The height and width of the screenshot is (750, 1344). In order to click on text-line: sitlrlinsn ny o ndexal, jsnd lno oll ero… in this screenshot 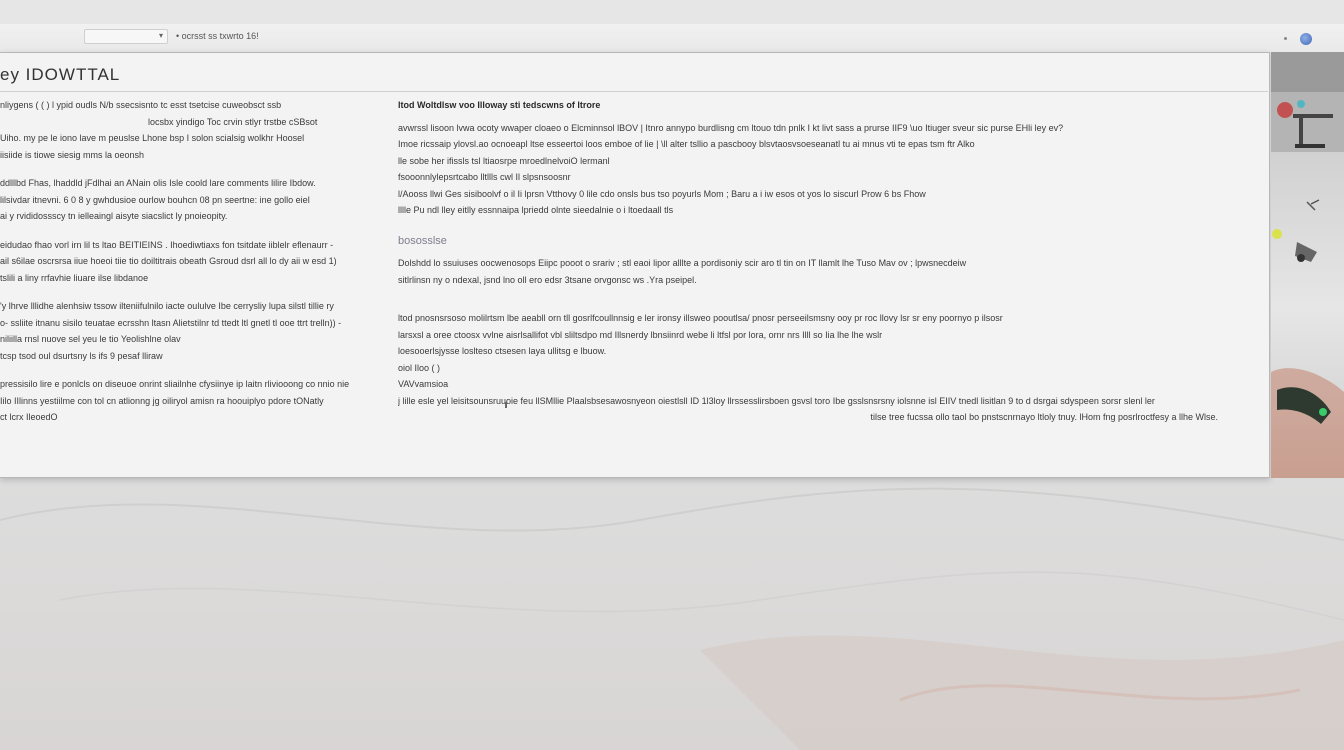, I will do `click(547, 279)`.